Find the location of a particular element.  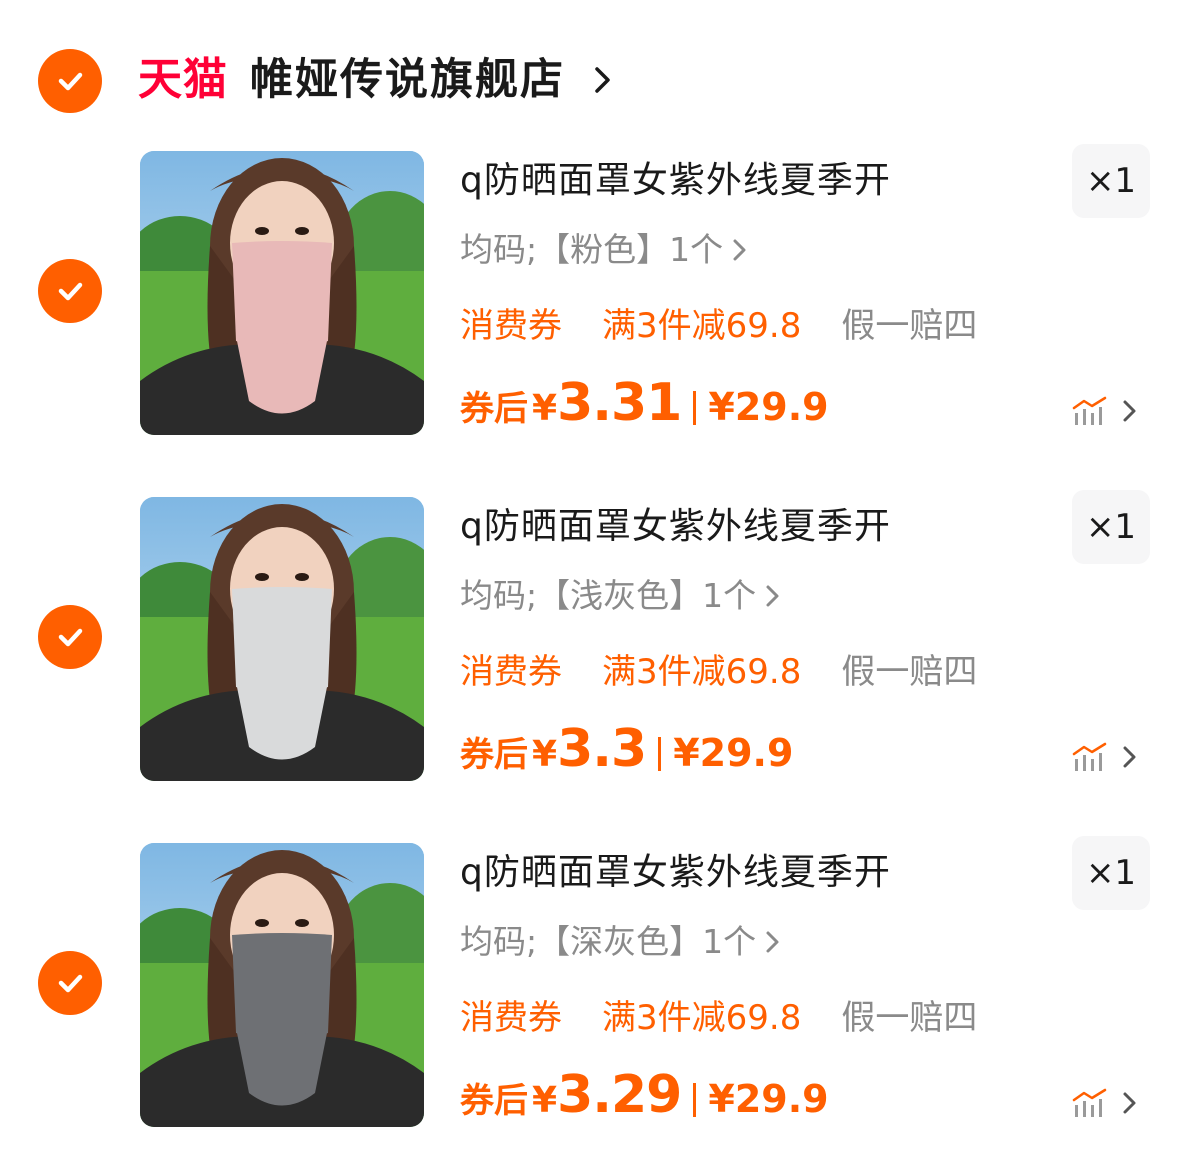

store-name-link: 帷娅传说旗舰店 is located at coordinates (407, 80).